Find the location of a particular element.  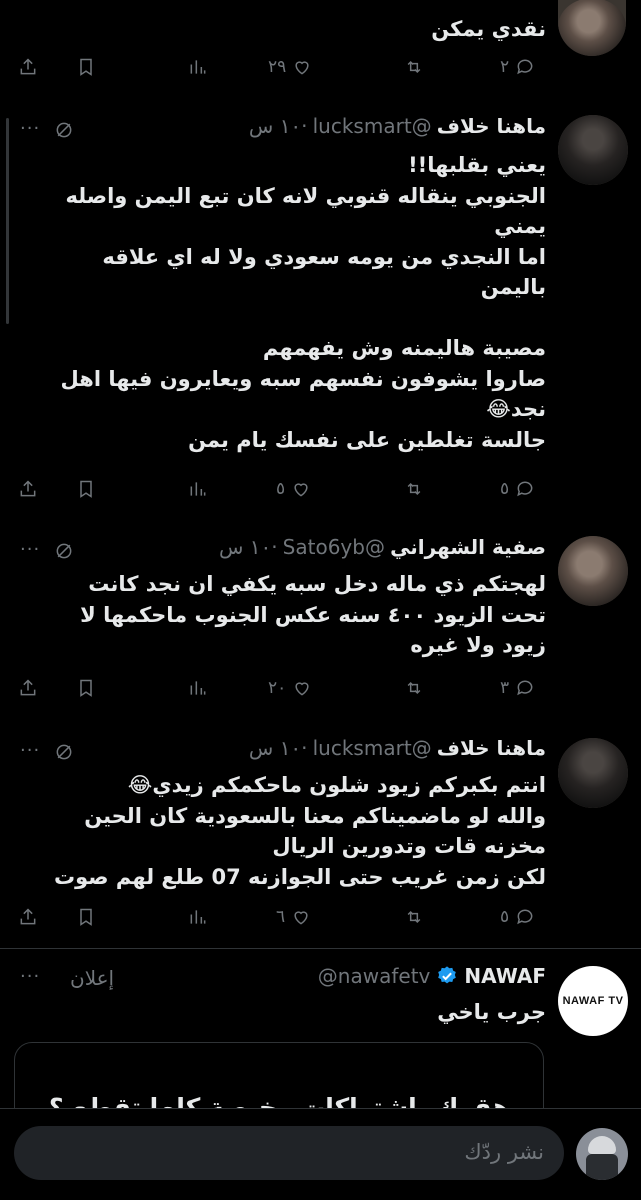

action-bar: ٢٩ ٢ is located at coordinates (320, 67).